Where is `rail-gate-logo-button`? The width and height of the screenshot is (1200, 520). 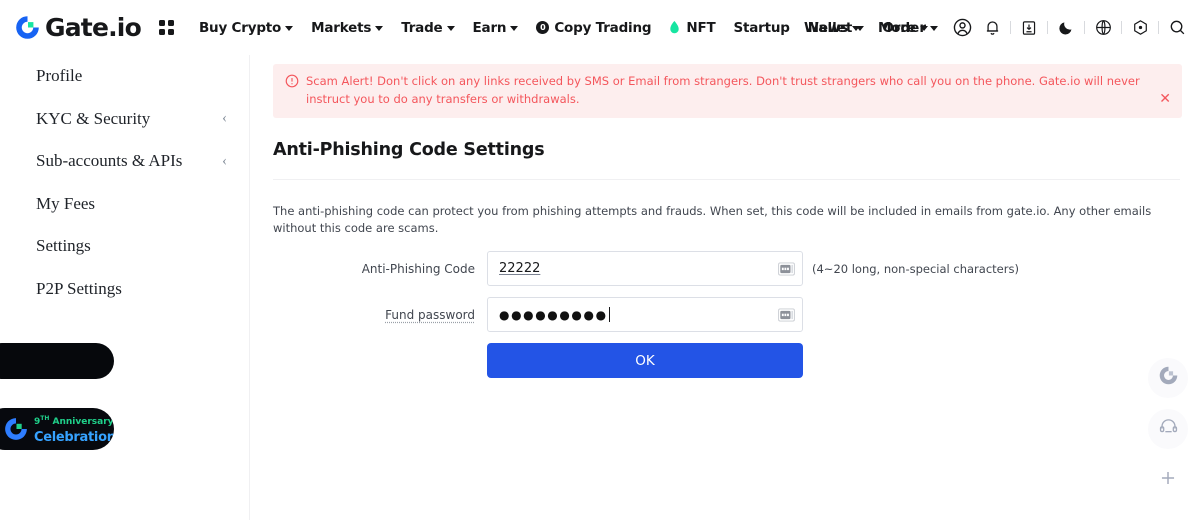
rail-gate-logo-button is located at coordinates (1168, 378).